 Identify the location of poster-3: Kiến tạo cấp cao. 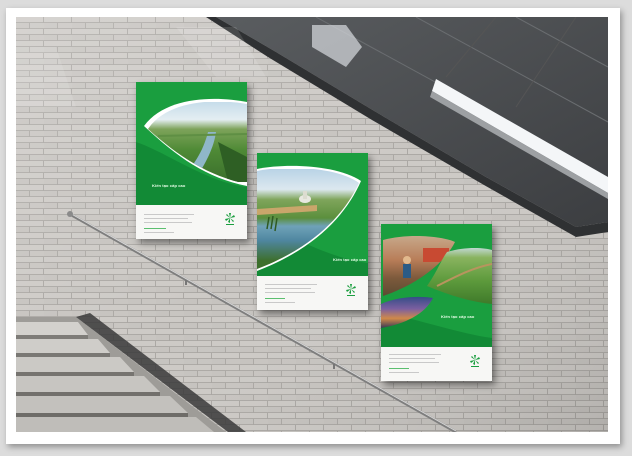
(436, 302).